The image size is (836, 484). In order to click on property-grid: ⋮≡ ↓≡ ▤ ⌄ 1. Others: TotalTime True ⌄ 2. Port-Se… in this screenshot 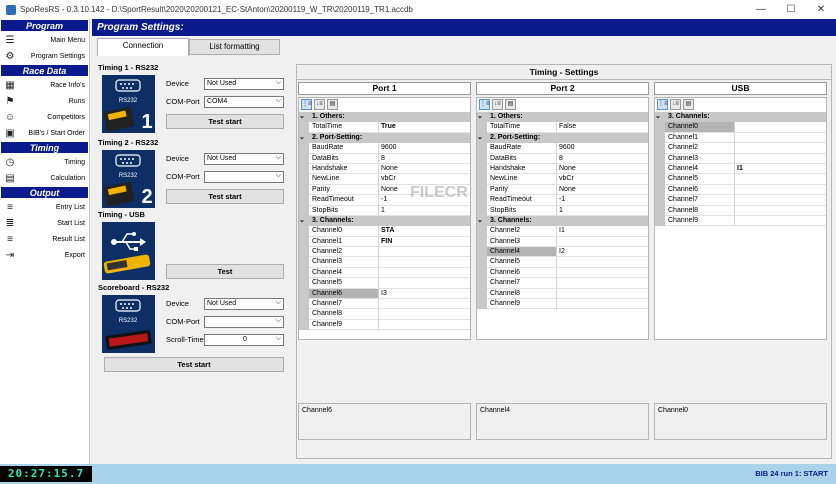, I will do `click(384, 218)`.